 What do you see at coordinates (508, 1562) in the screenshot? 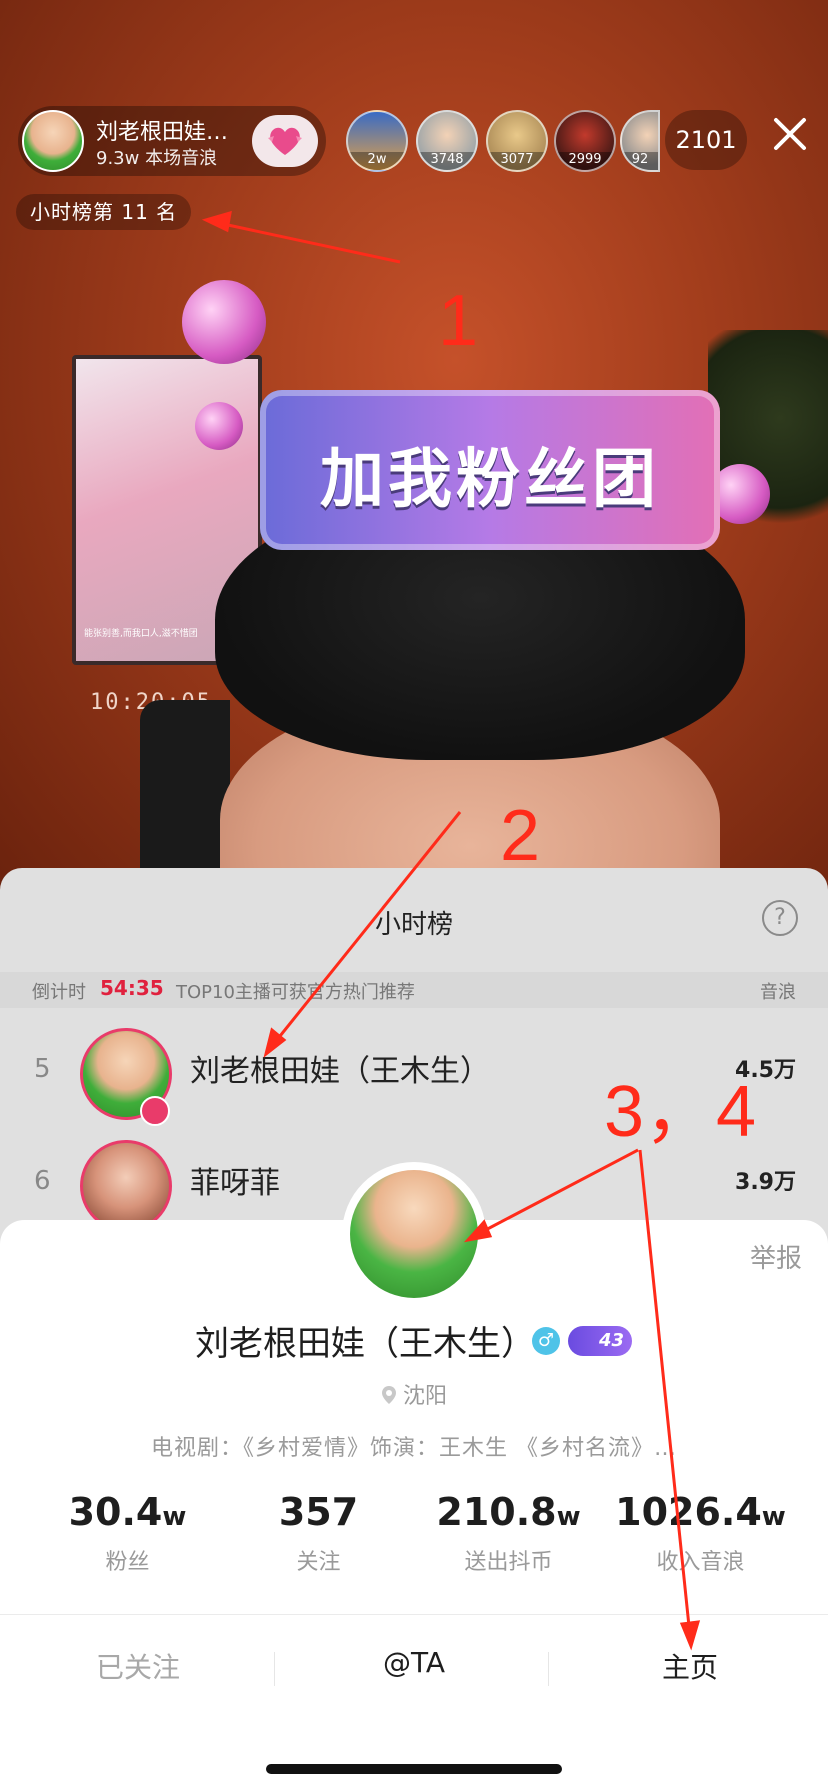
I see `stat-label: 送出抖币` at bounding box center [508, 1562].